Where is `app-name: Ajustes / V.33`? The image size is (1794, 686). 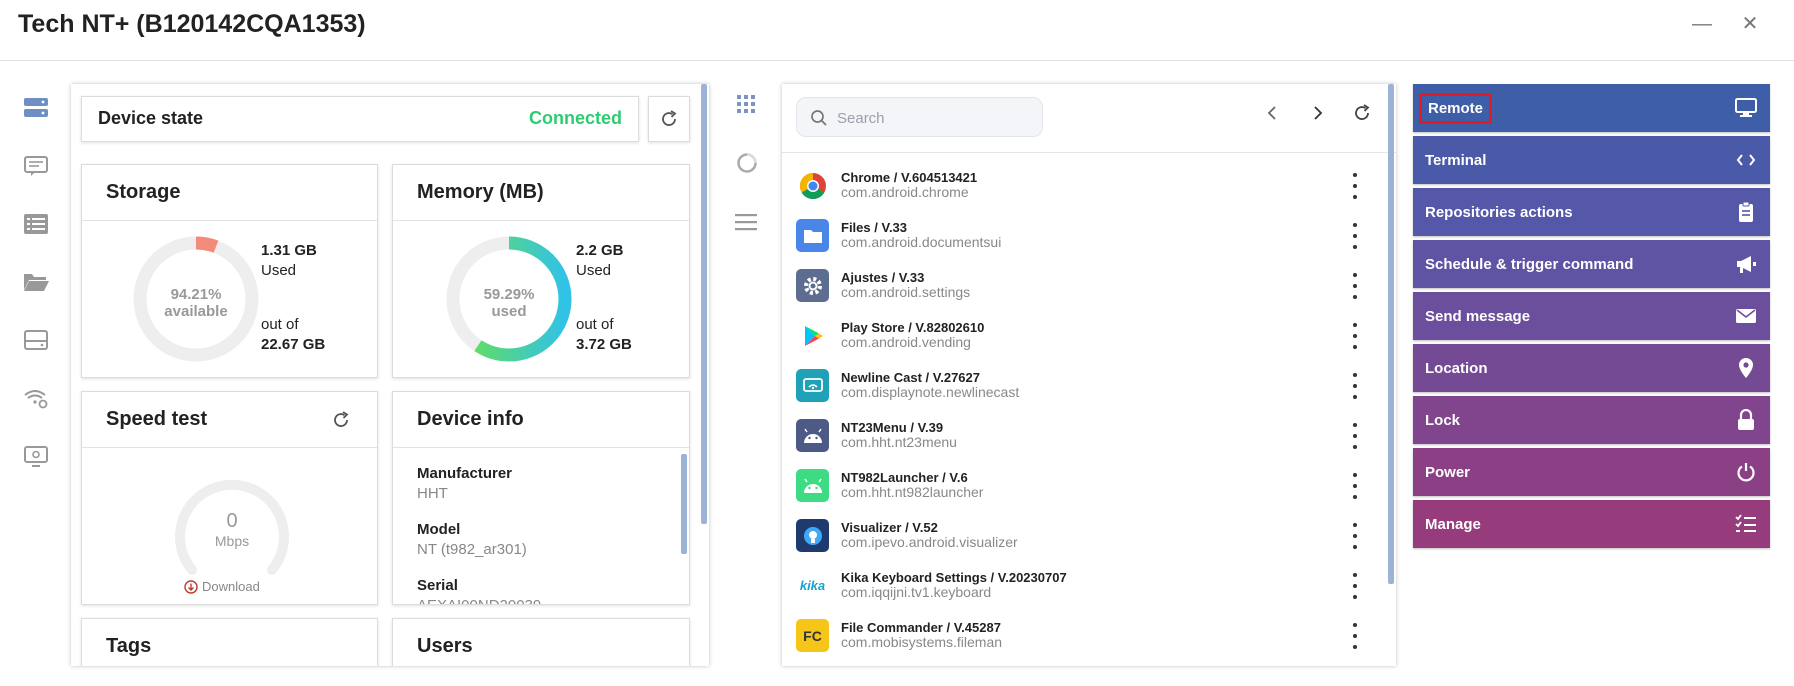
app-name: Ajustes / V.33 is located at coordinates (883, 277).